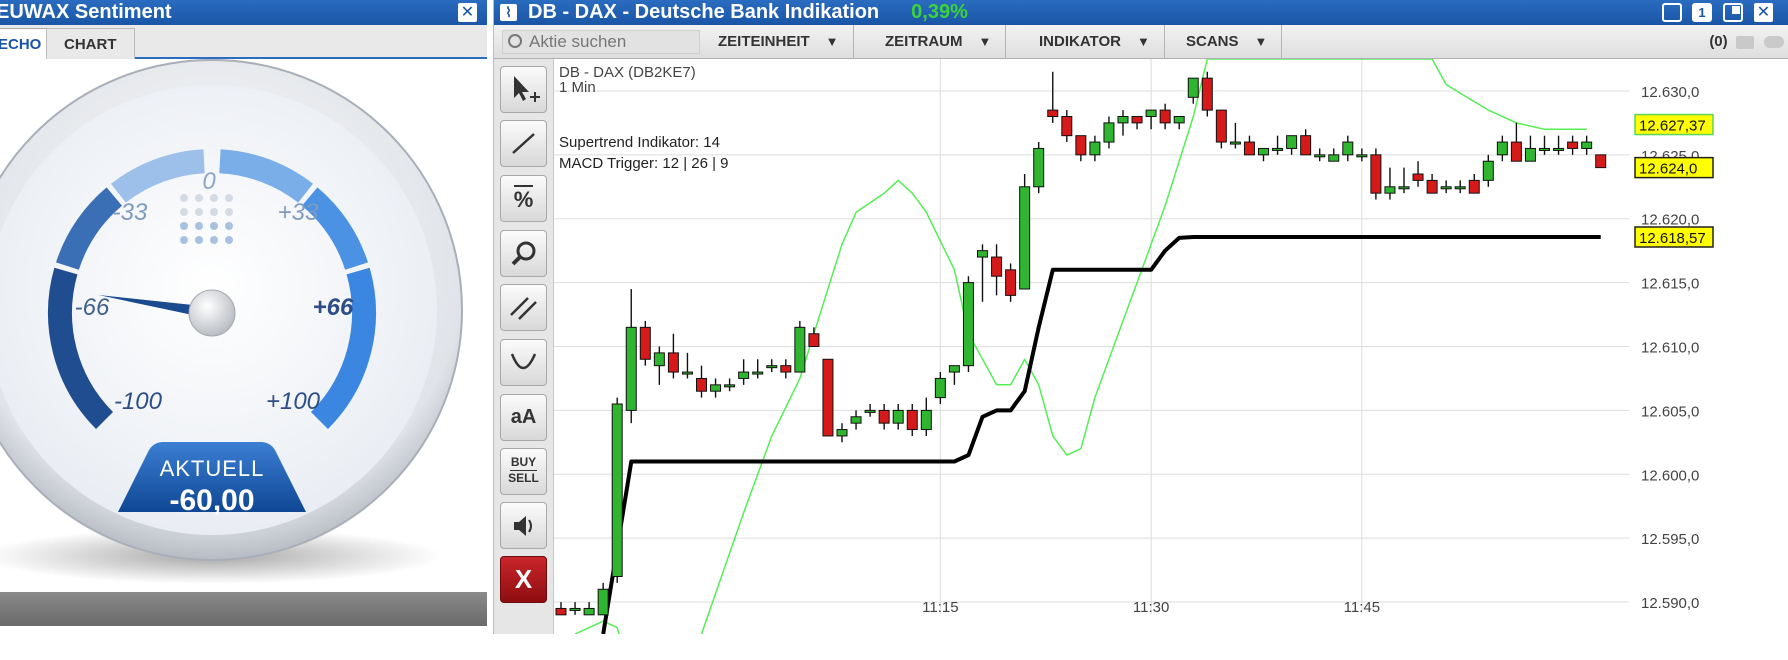  I want to click on menu-zeiteinheit: ZEITEINHEIT ▼, so click(780, 42).